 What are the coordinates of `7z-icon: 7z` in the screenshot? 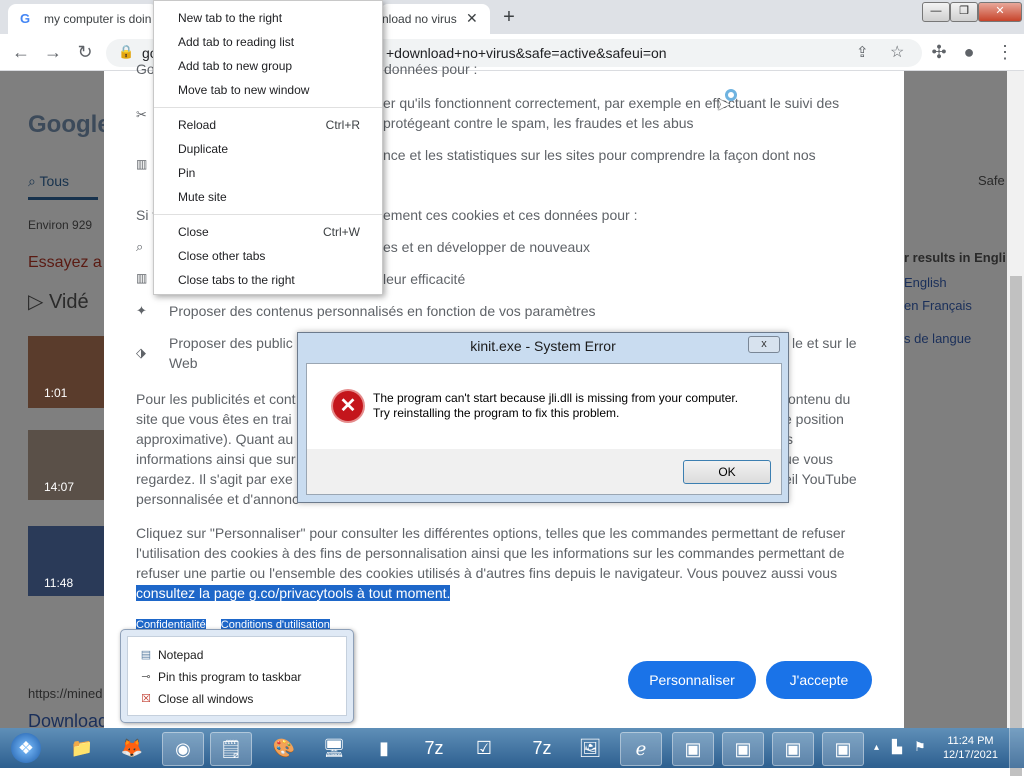 It's located at (542, 748).